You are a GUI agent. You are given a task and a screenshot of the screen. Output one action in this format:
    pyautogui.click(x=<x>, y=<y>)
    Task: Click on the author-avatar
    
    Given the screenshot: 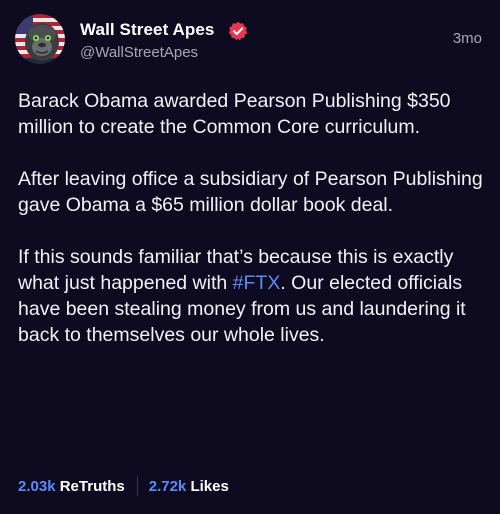 What is the action you would take?
    pyautogui.click(x=40, y=39)
    